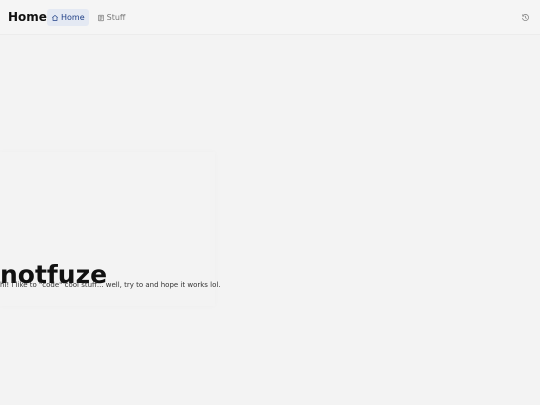 The image size is (540, 405). I want to click on history-icon, so click(525, 17).